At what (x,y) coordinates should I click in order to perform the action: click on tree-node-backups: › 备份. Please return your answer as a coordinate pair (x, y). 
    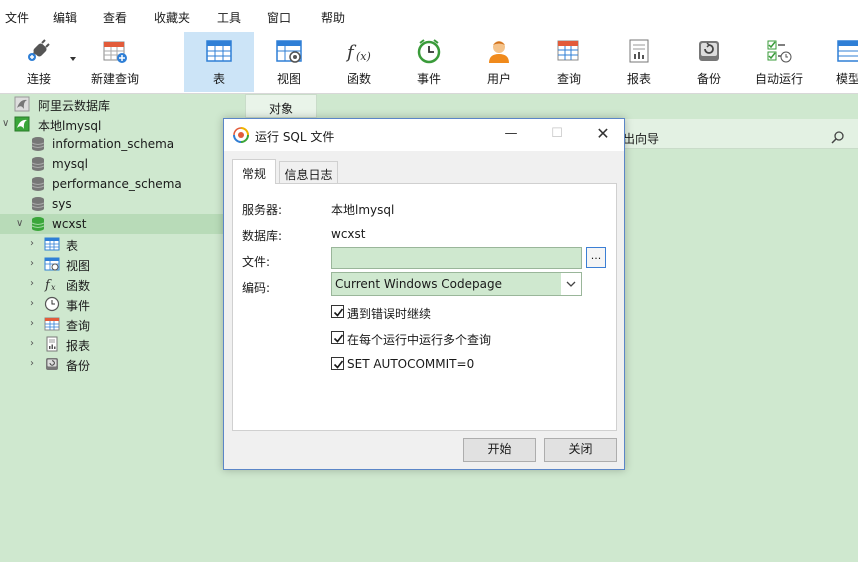
    Looking at the image, I should click on (122, 364).